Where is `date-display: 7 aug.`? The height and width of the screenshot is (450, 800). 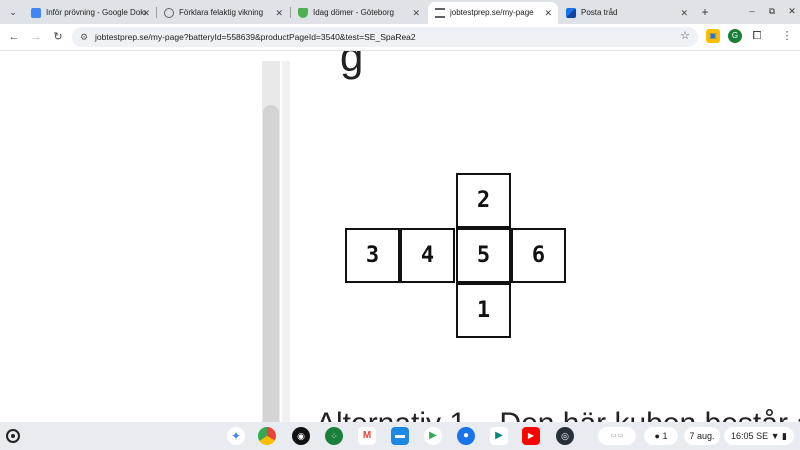
date-display: 7 aug. is located at coordinates (702, 436).